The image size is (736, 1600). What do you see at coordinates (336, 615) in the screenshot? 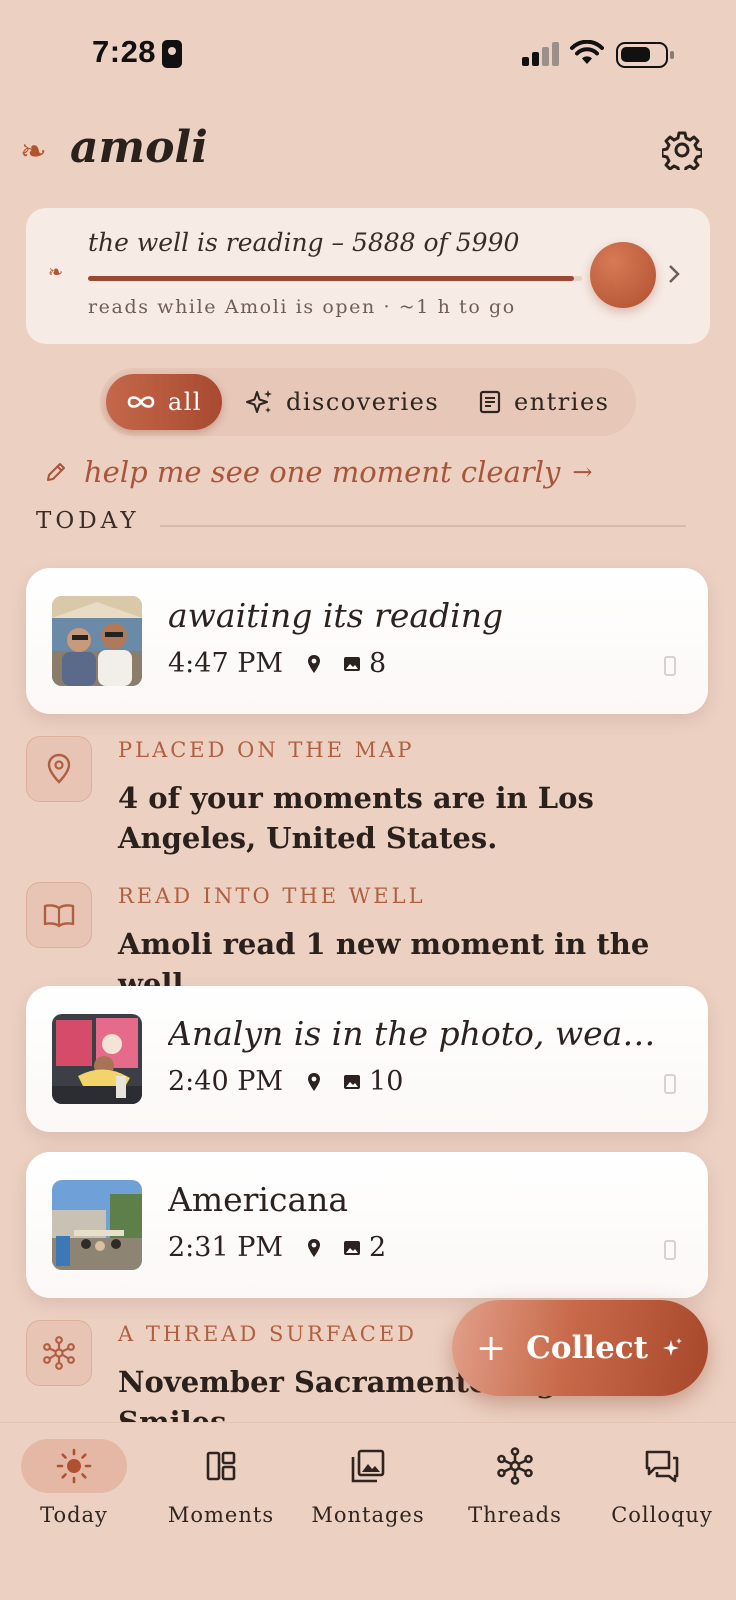
I see `moment-title: awaiting its reading` at bounding box center [336, 615].